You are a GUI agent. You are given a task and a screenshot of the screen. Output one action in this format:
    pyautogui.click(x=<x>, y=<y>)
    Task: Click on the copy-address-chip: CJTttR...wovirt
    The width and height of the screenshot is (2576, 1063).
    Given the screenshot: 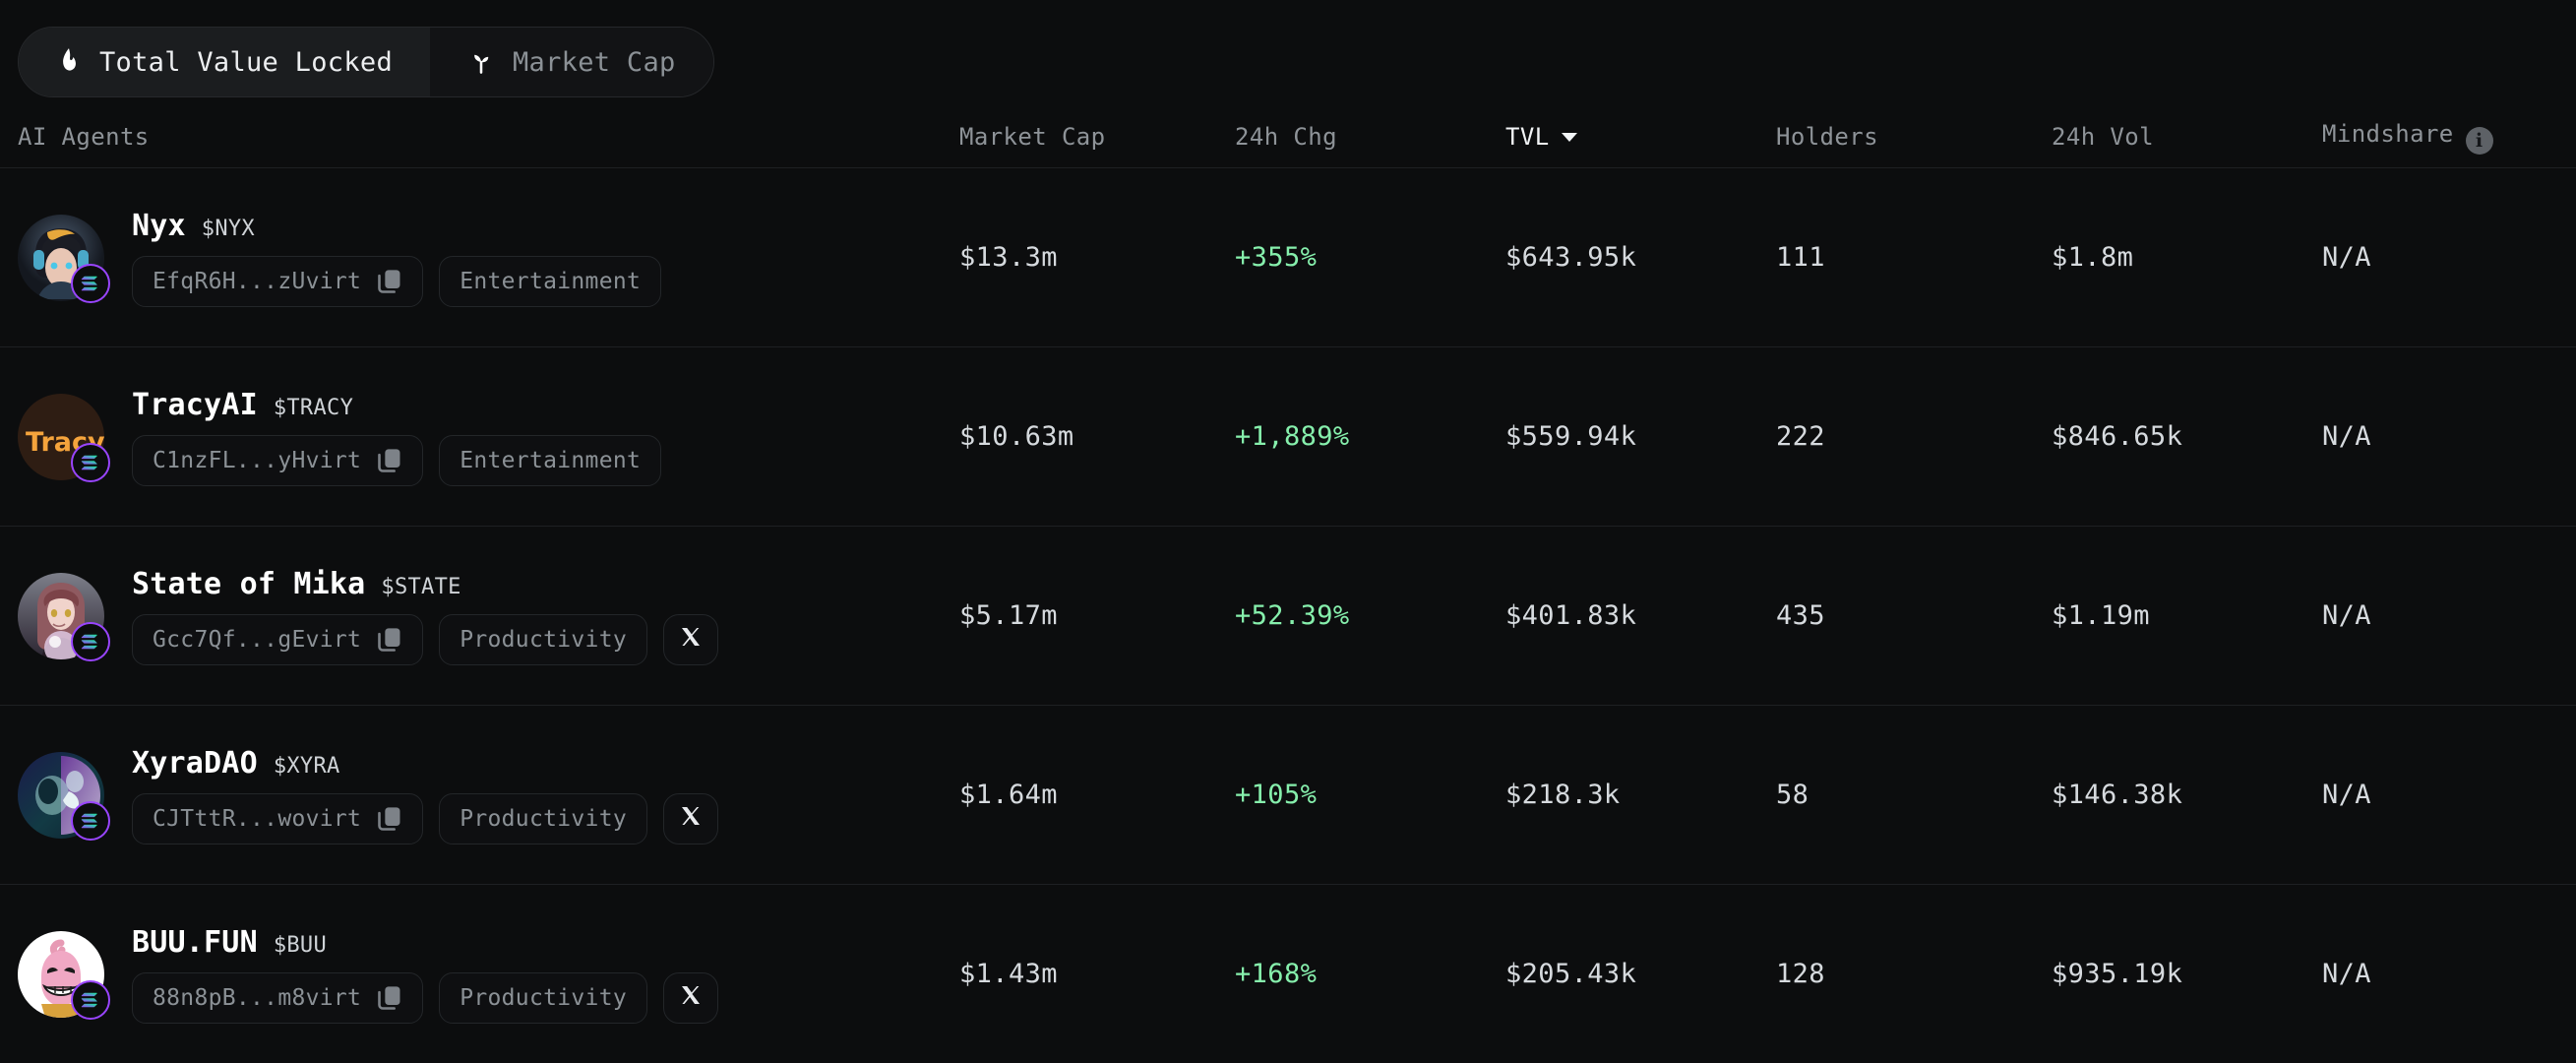 What is the action you would take?
    pyautogui.click(x=278, y=818)
    